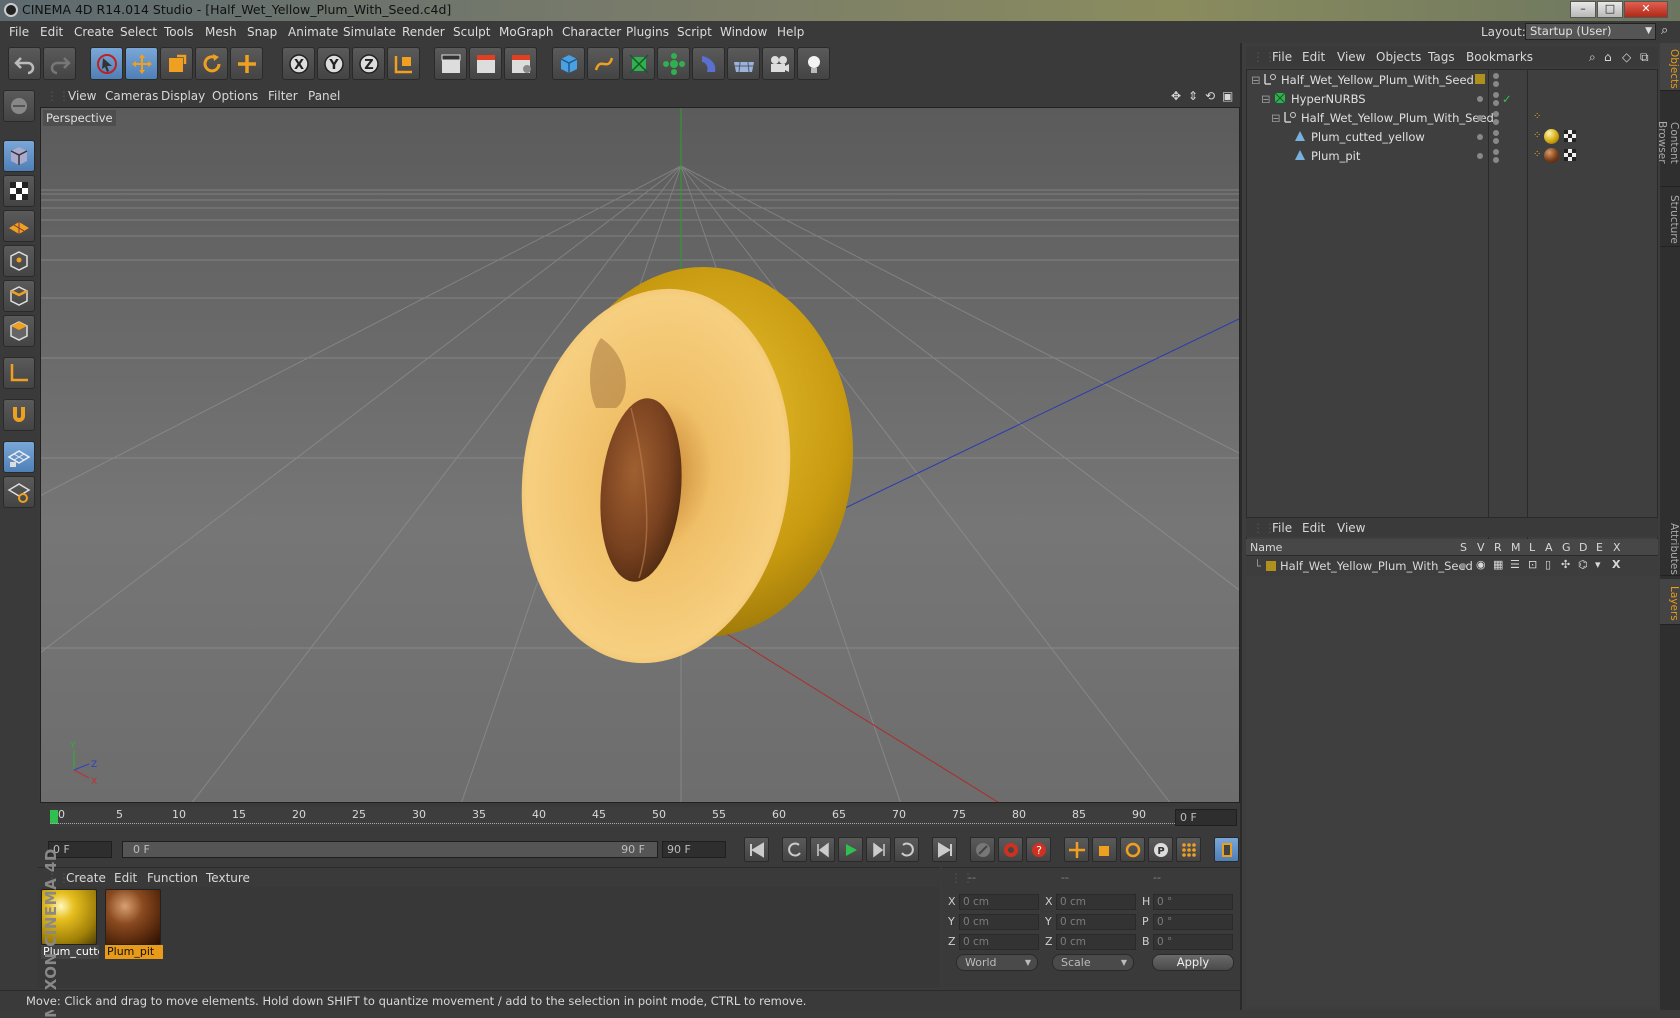 The image size is (1680, 1018). What do you see at coordinates (1583, 547) in the screenshot?
I see `column-deformers: D` at bounding box center [1583, 547].